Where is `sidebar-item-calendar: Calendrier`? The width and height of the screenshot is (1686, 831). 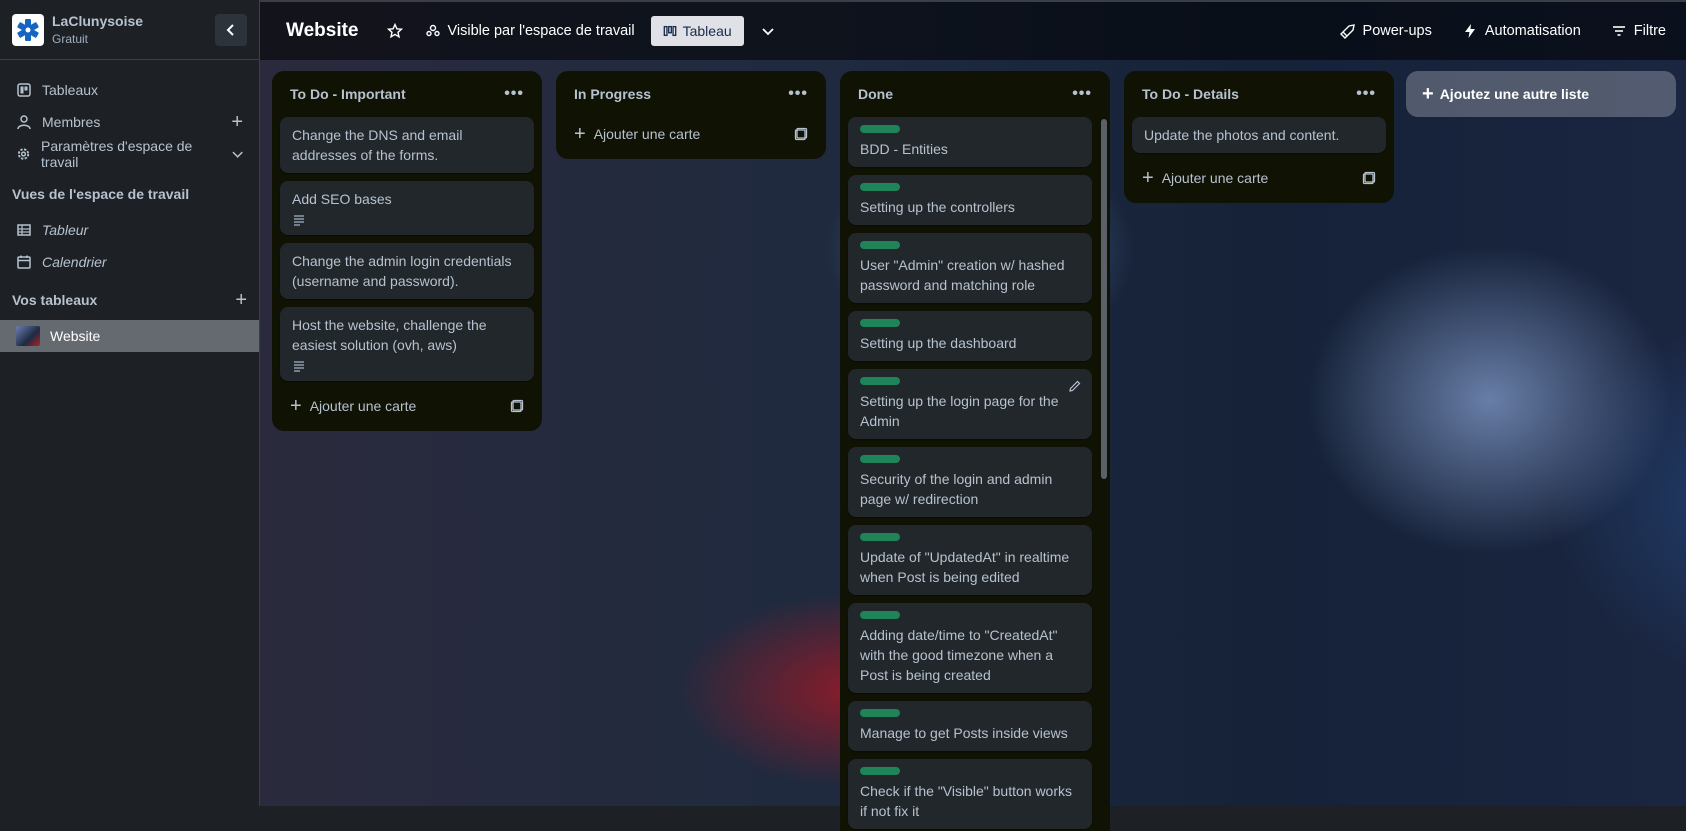
sidebar-item-calendar: Calendrier is located at coordinates (129, 262).